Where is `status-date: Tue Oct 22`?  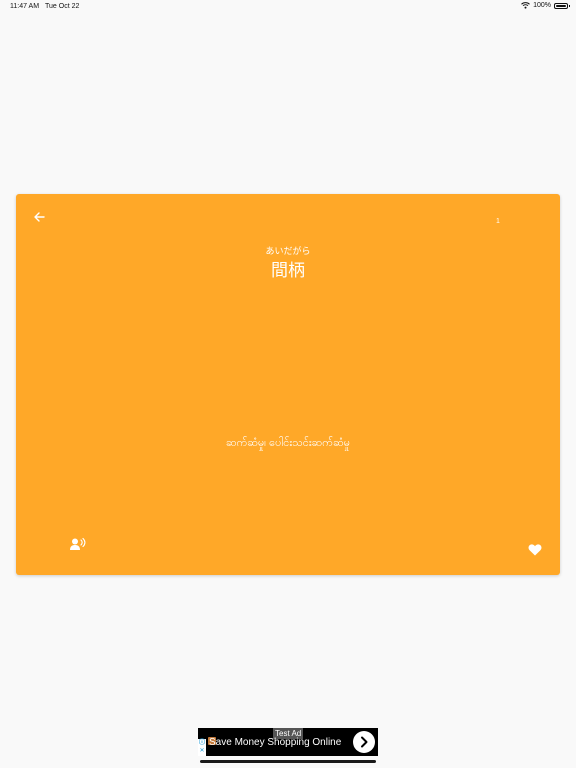
status-date: Tue Oct 22 is located at coordinates (62, 6).